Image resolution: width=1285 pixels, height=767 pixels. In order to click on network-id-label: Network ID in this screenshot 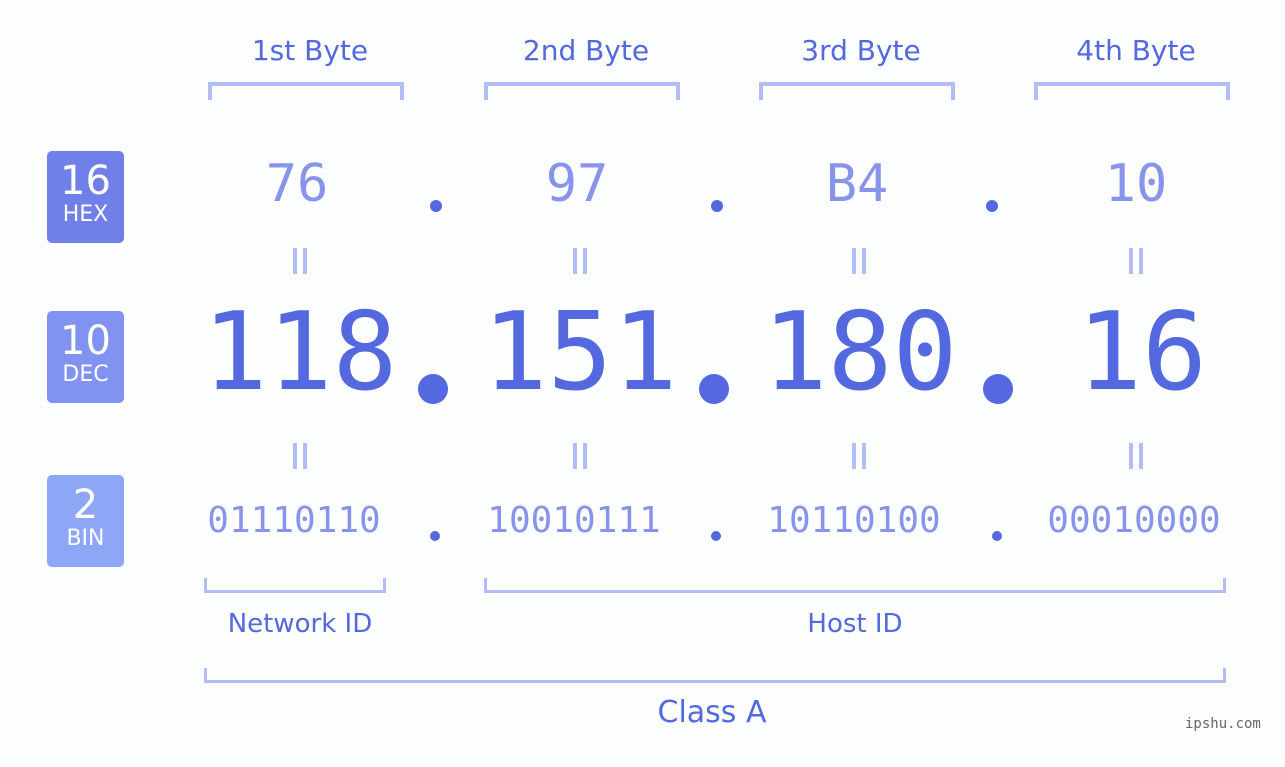, I will do `click(300, 624)`.